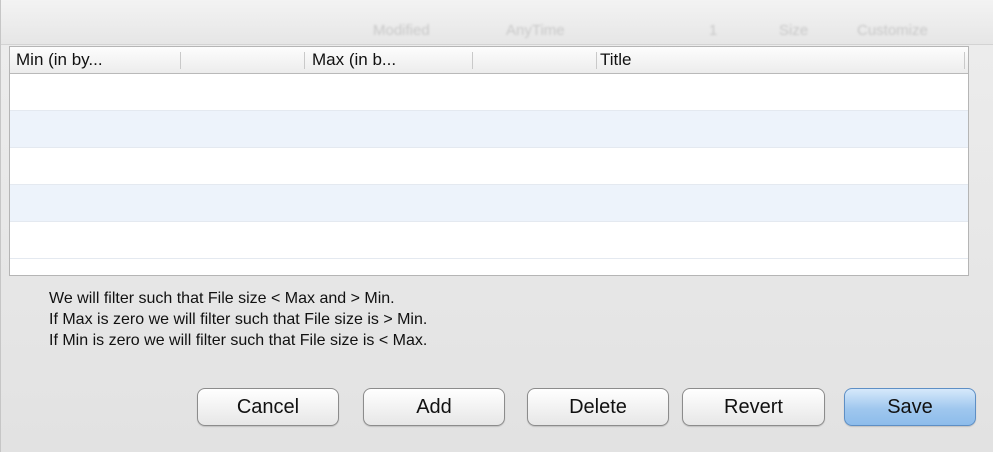 This screenshot has width=993, height=452. What do you see at coordinates (598, 407) in the screenshot?
I see `delete-button: Delete` at bounding box center [598, 407].